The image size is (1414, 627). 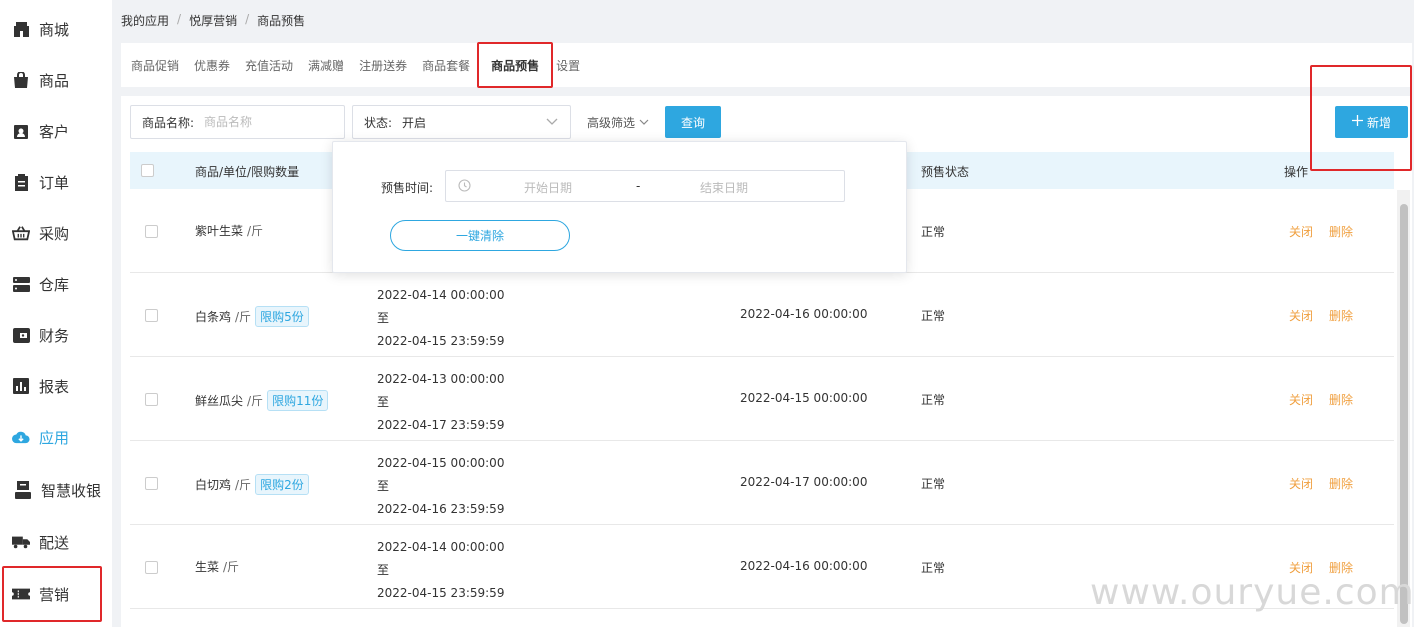 I want to click on sidebar-item-goods: 商品, so click(x=56, y=80).